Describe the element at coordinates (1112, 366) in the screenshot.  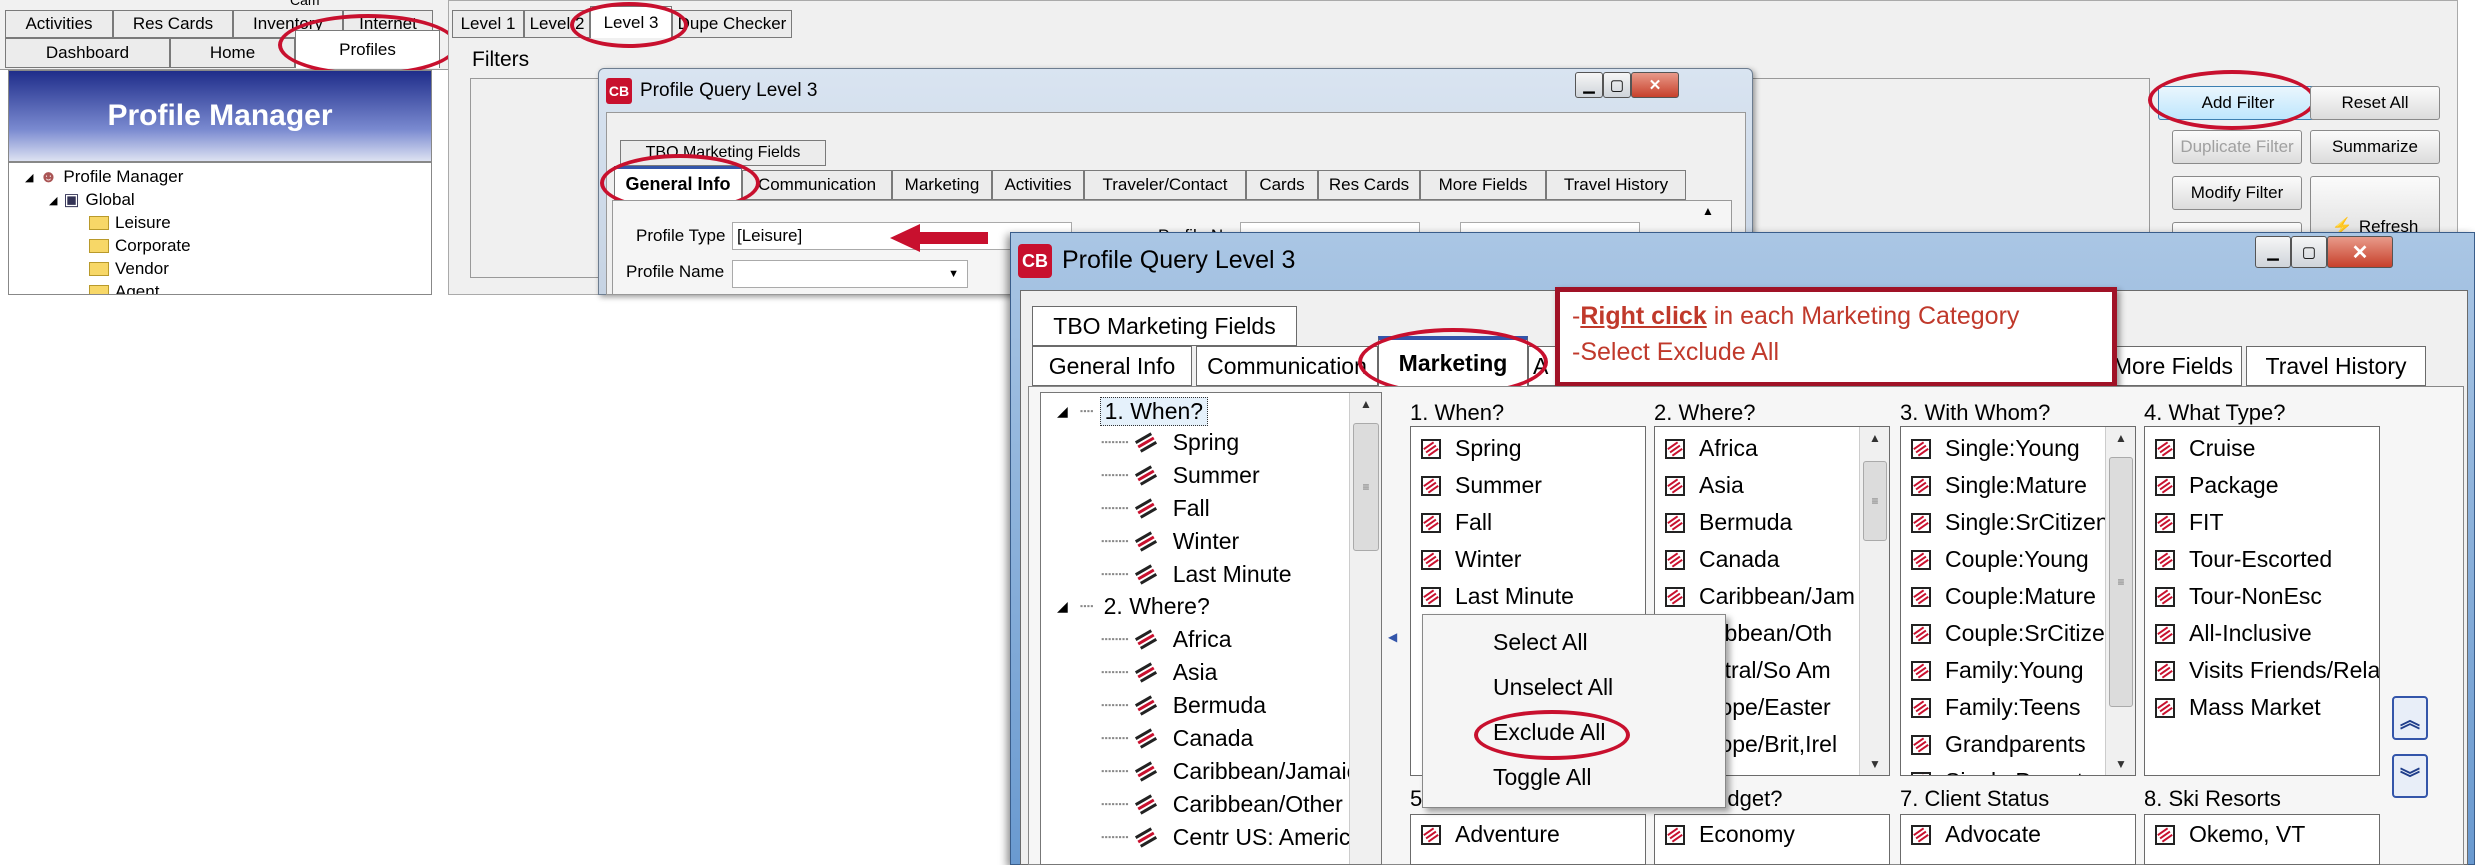
I see `big-tab-general-info: General Info` at that location.